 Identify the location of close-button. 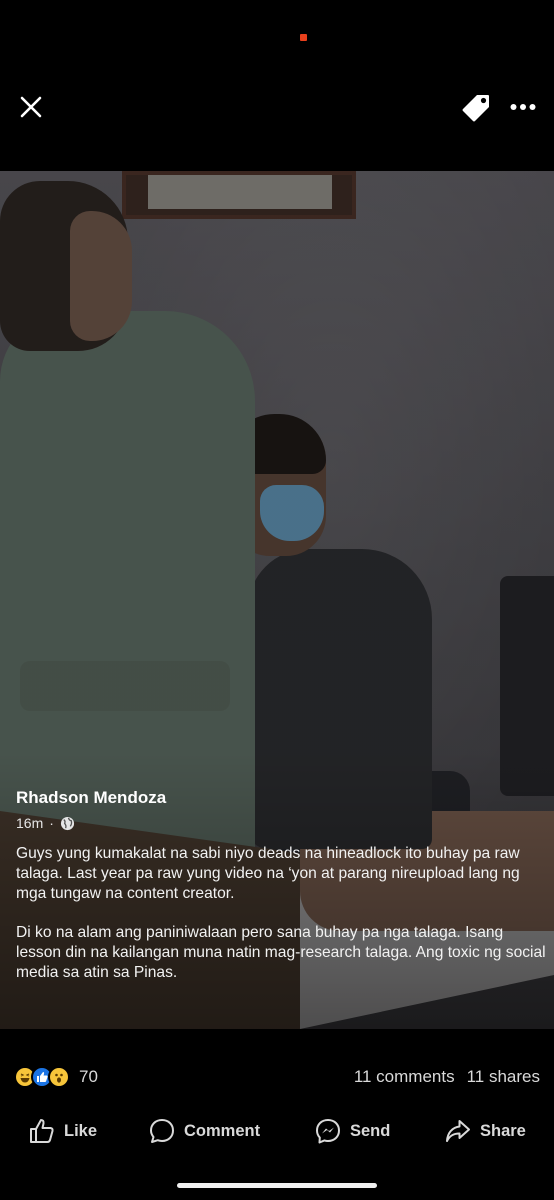
(31, 107).